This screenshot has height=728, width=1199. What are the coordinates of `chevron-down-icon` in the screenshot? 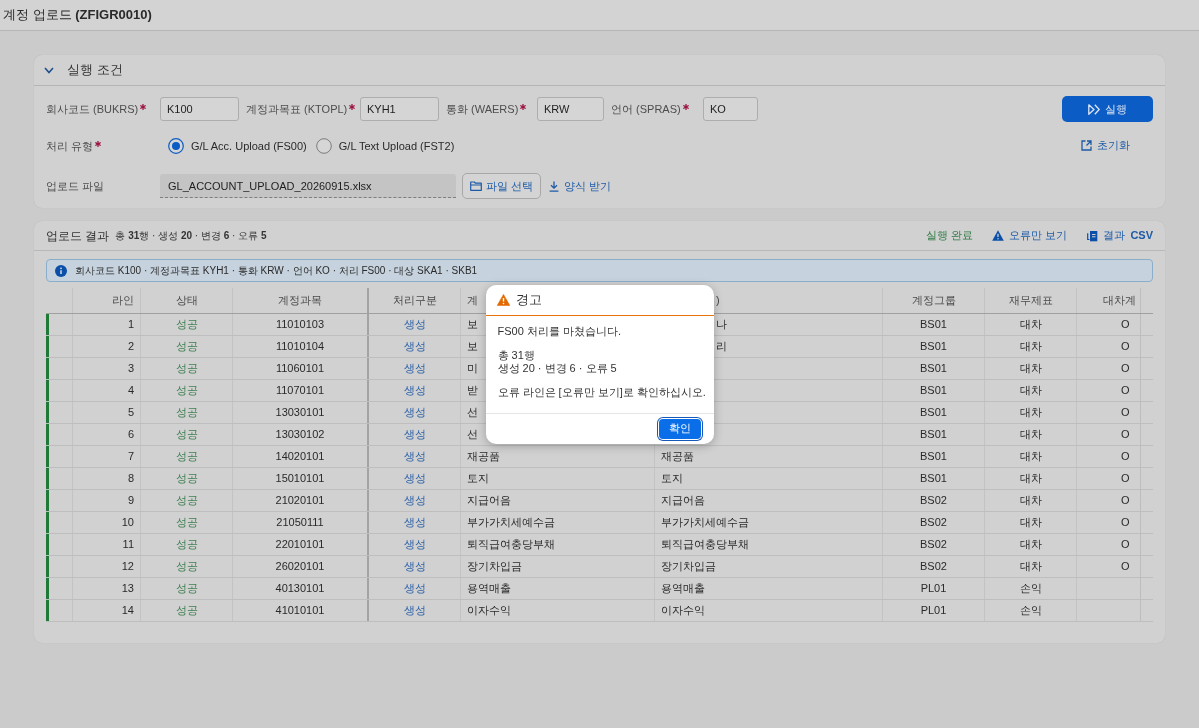 It's located at (49, 70).